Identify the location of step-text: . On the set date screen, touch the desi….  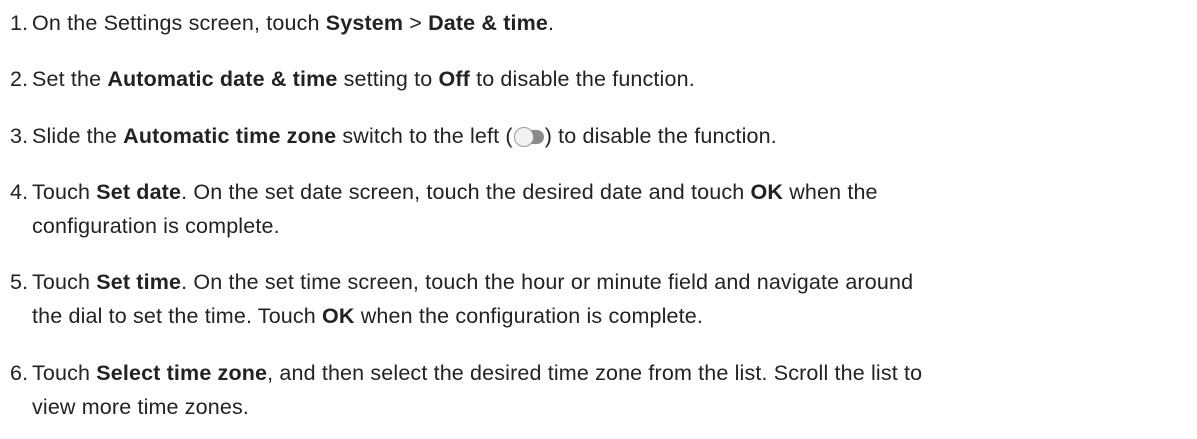
(466, 192).